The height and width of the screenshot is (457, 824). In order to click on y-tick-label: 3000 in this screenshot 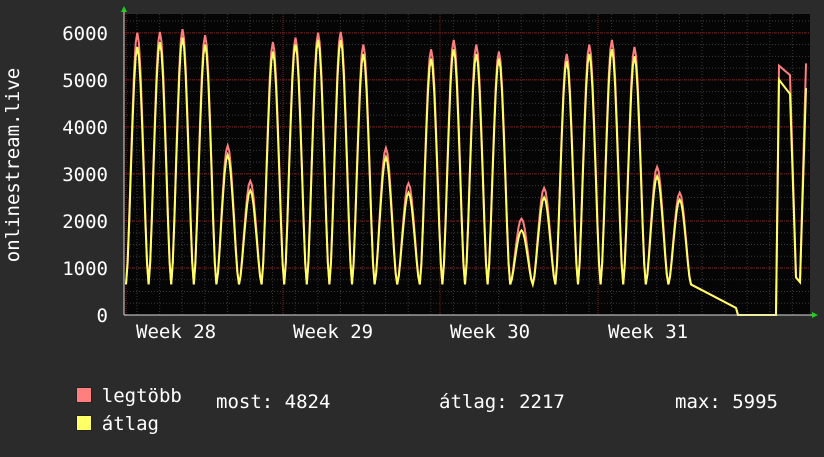, I will do `click(85, 175)`.